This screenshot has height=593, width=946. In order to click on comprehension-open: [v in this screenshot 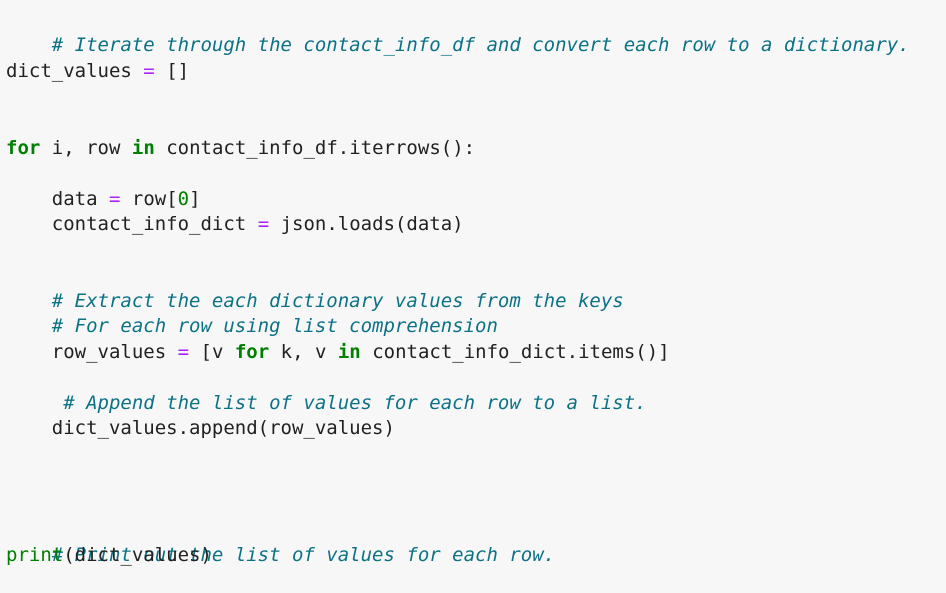, I will do `click(212, 352)`.